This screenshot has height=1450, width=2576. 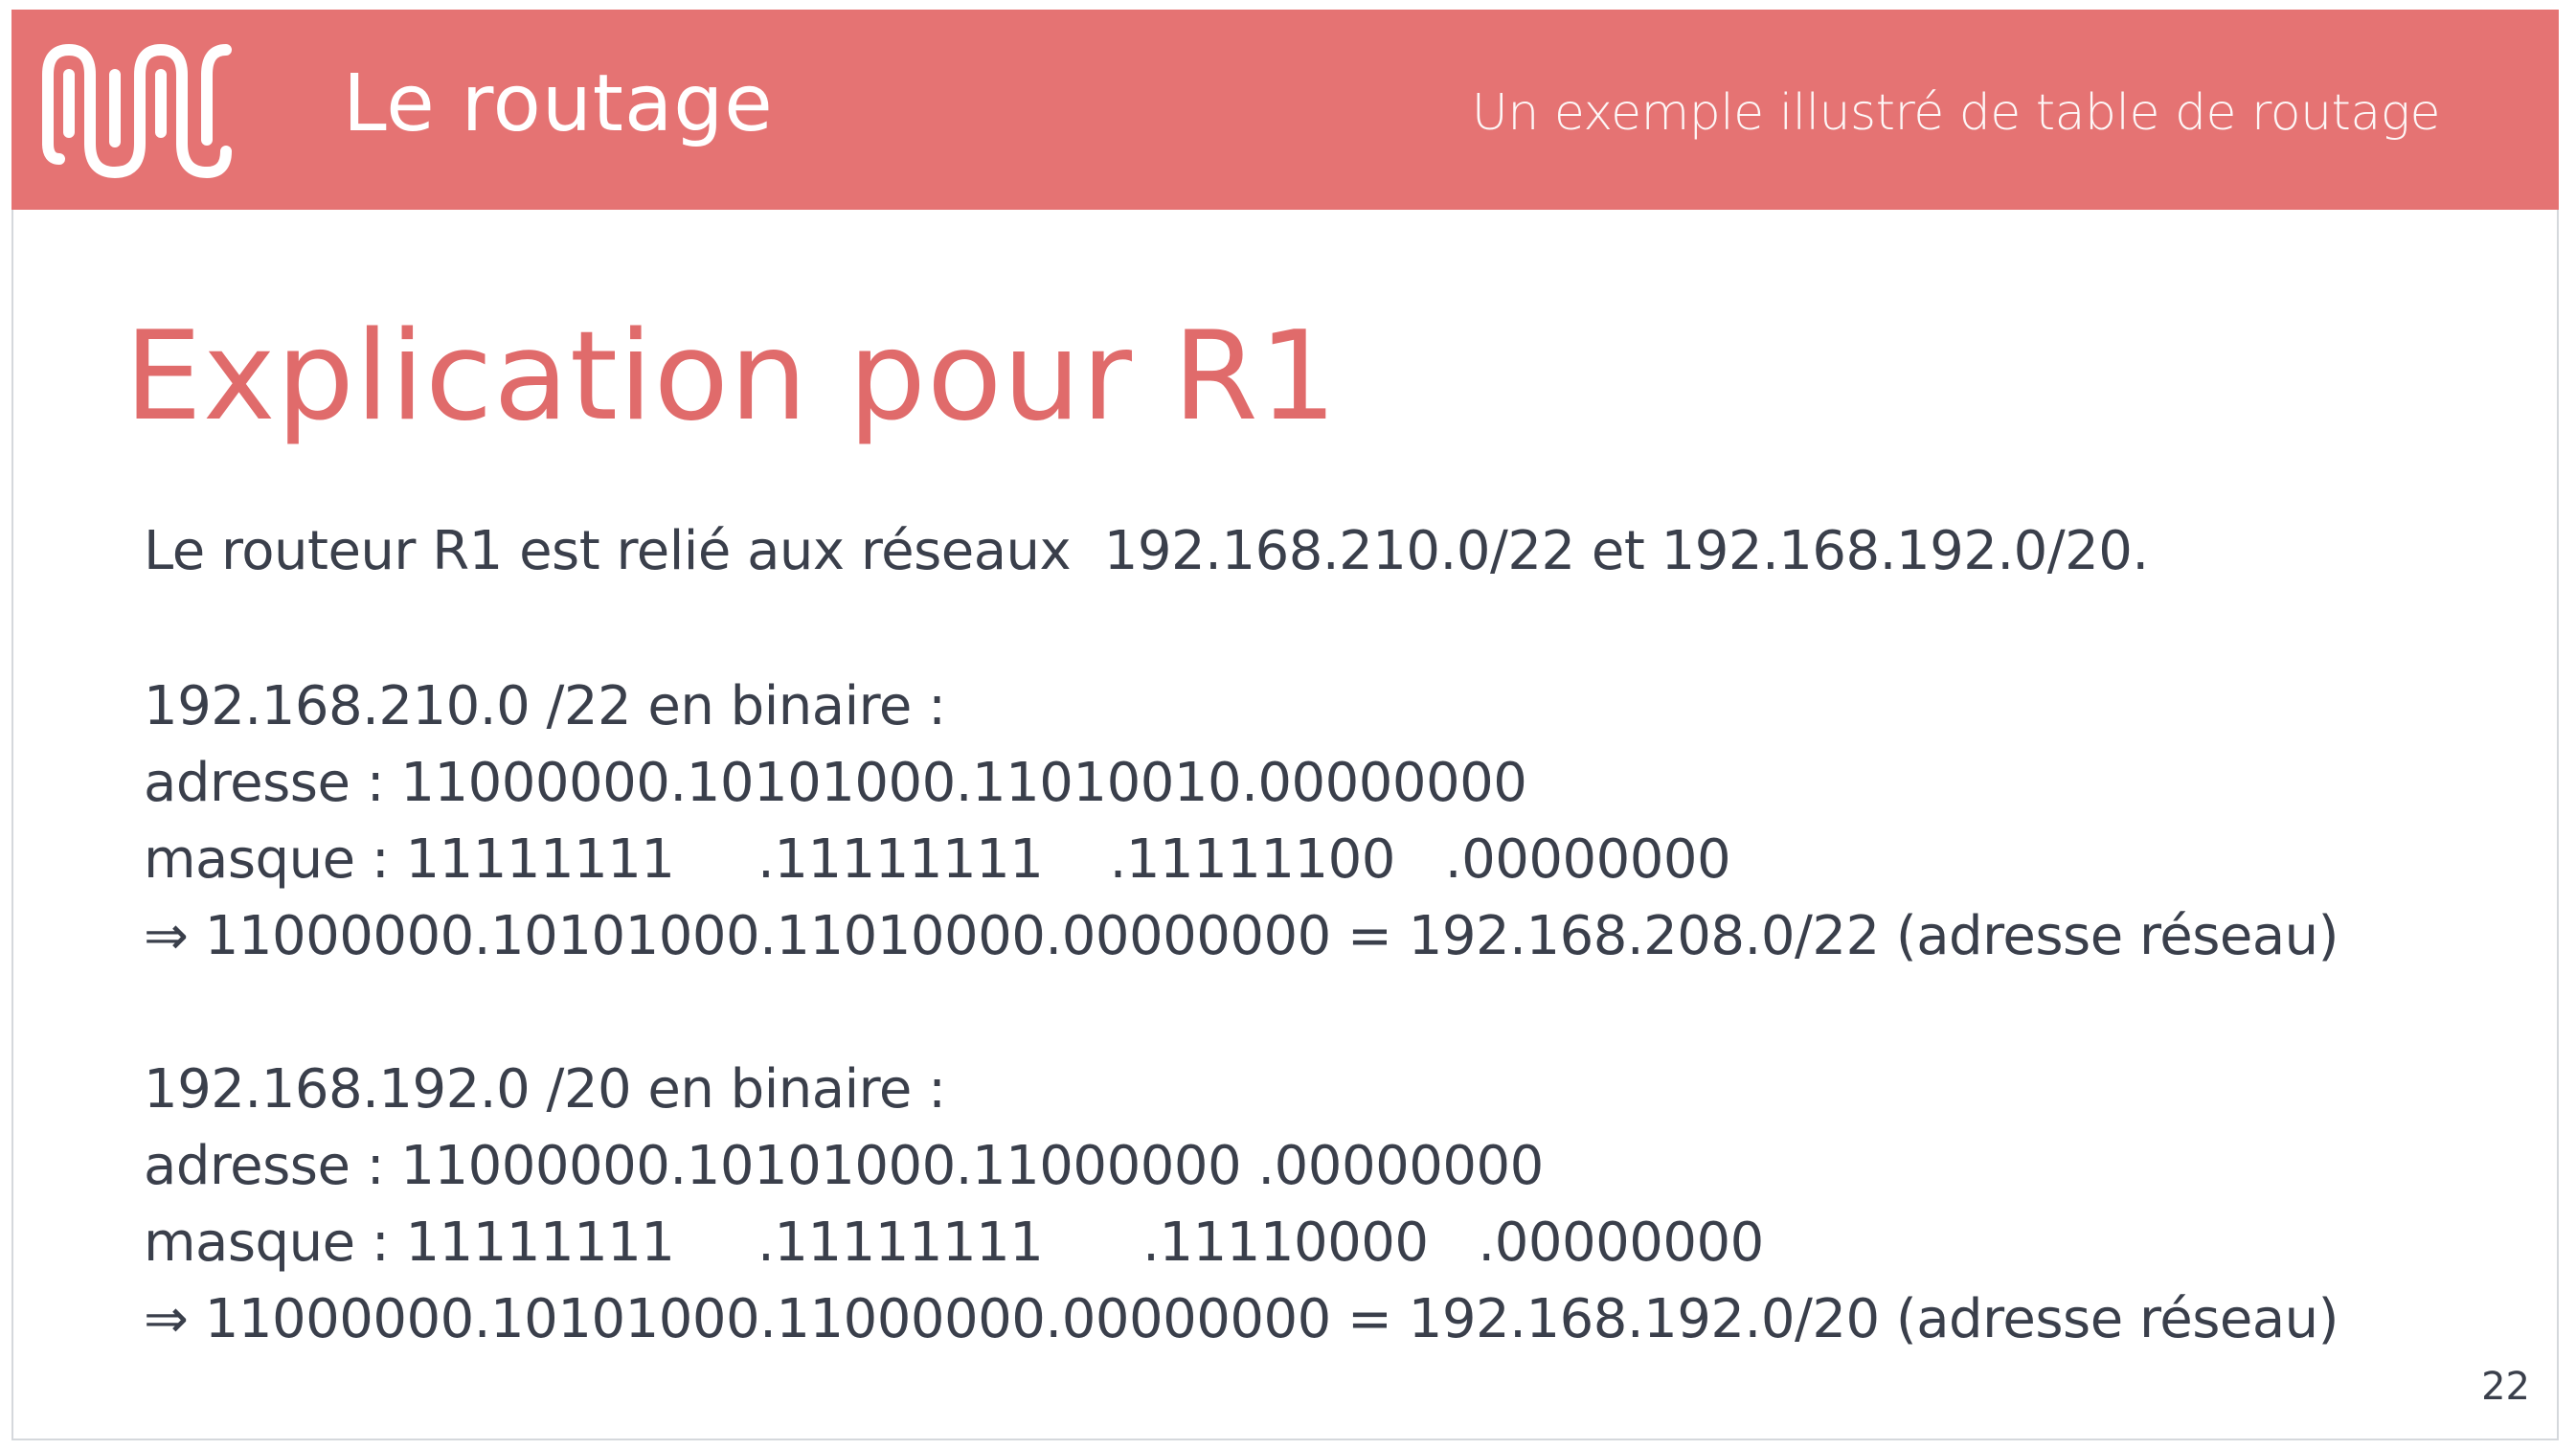 What do you see at coordinates (545, 706) in the screenshot?
I see `body-line: 192.168.210.0 /22 en binaire :` at bounding box center [545, 706].